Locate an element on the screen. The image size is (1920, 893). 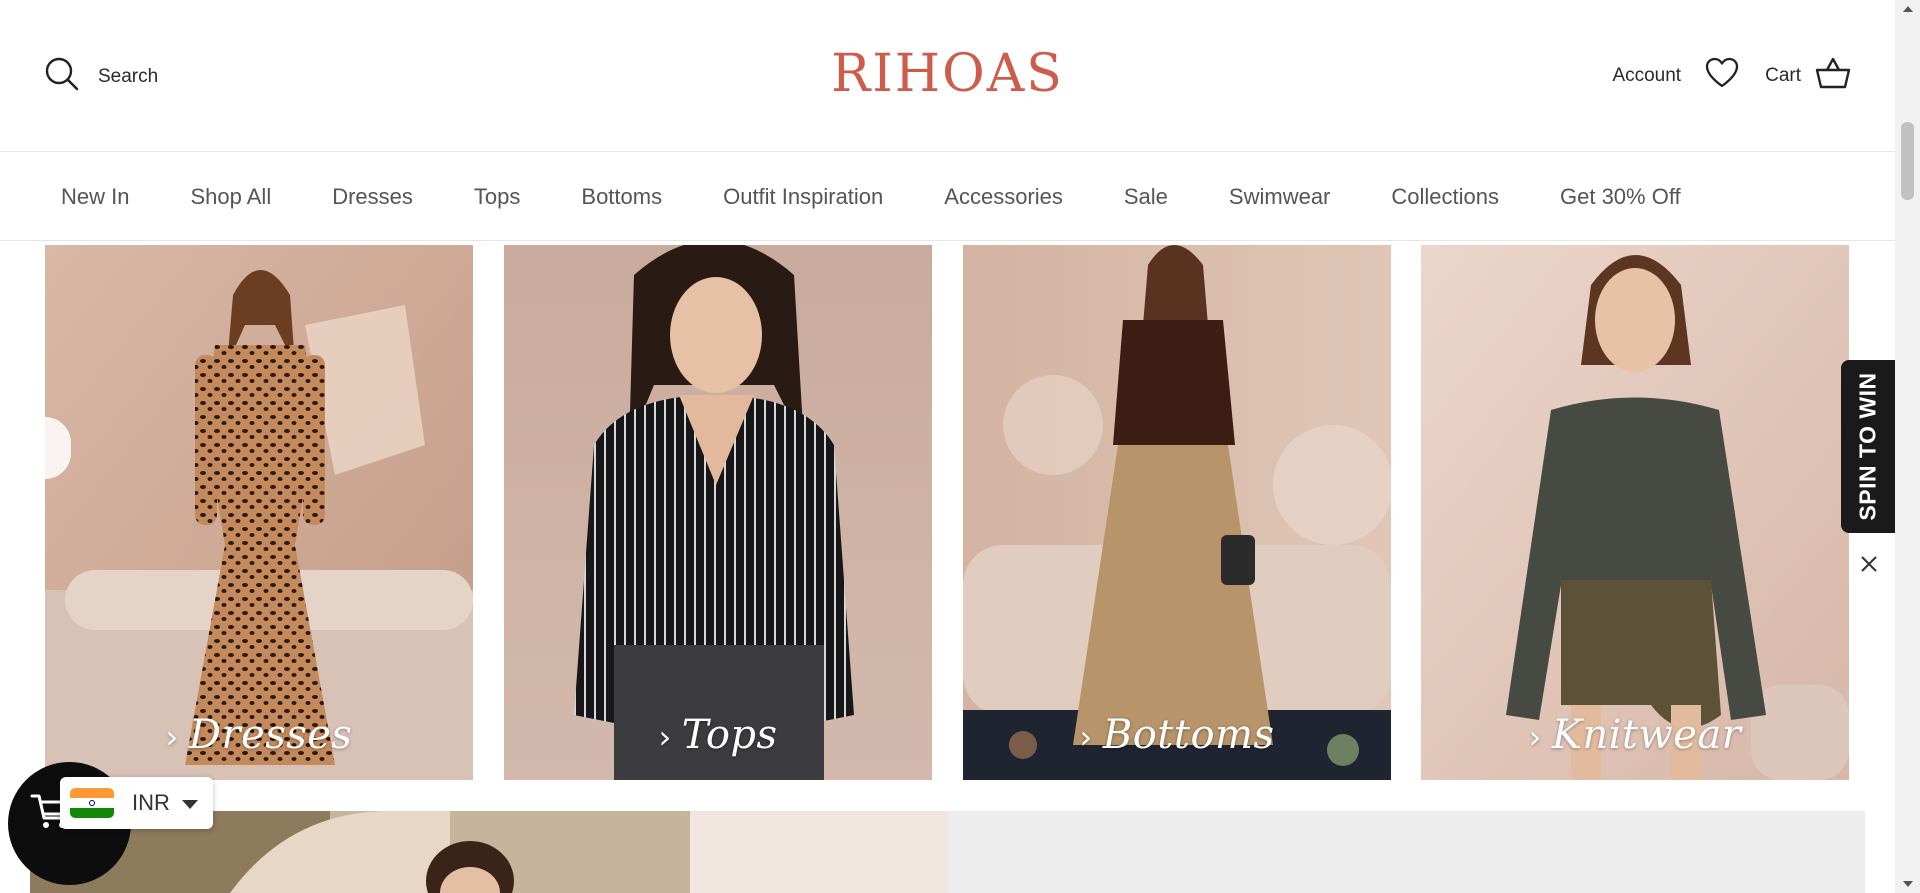
search-button: Search is located at coordinates (101, 76).